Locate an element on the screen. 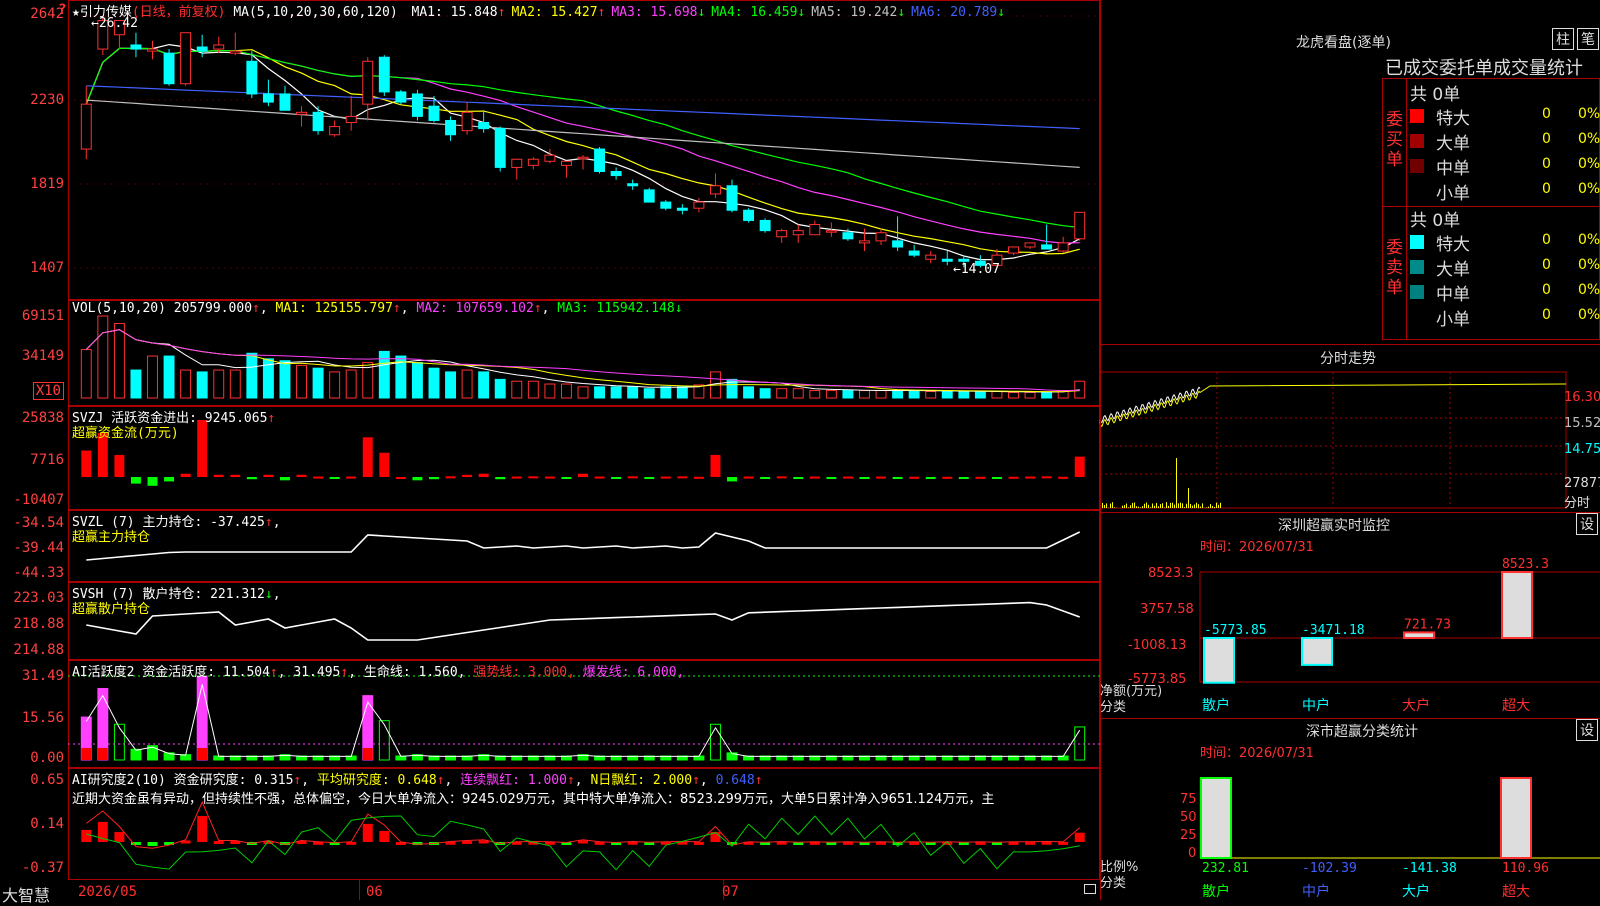 This screenshot has height=906, width=1600. ai2-nday: N日飘红: 2.000 is located at coordinates (641, 780).